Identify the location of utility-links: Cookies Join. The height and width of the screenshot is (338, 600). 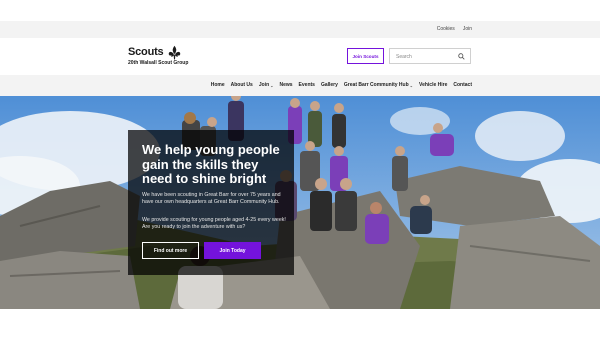
(454, 29).